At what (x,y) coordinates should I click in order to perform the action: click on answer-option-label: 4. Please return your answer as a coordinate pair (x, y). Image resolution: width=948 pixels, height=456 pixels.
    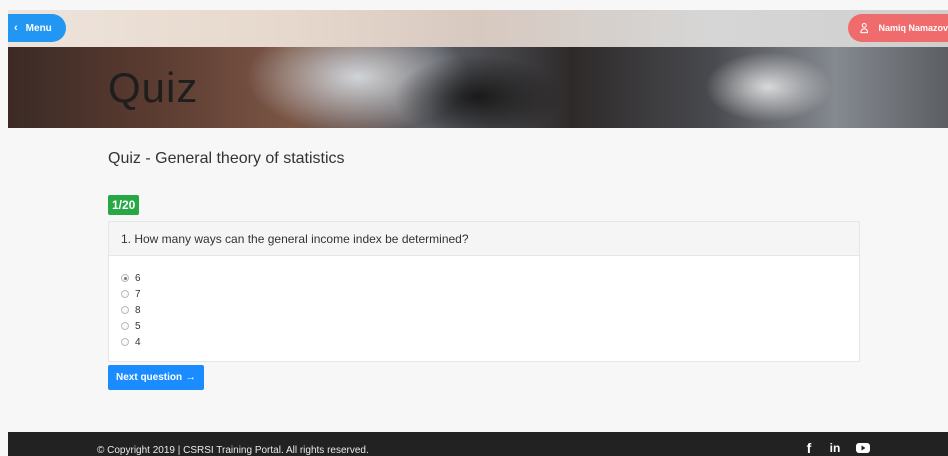
    Looking at the image, I should click on (138, 342).